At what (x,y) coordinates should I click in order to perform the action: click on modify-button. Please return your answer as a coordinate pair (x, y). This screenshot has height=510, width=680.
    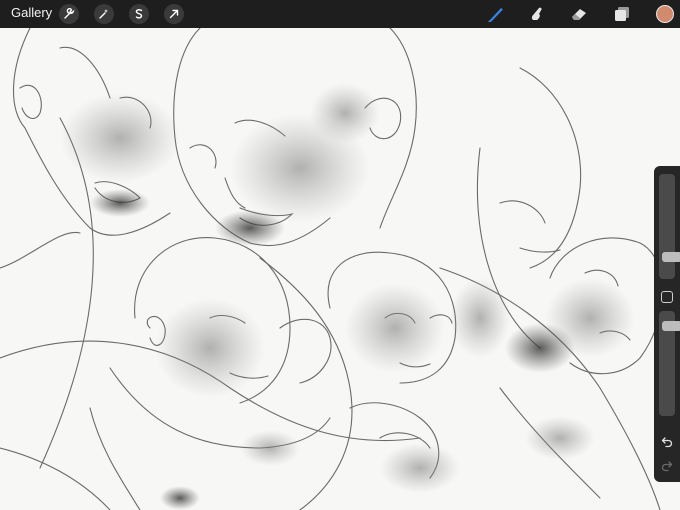
    Looking at the image, I should click on (667, 297).